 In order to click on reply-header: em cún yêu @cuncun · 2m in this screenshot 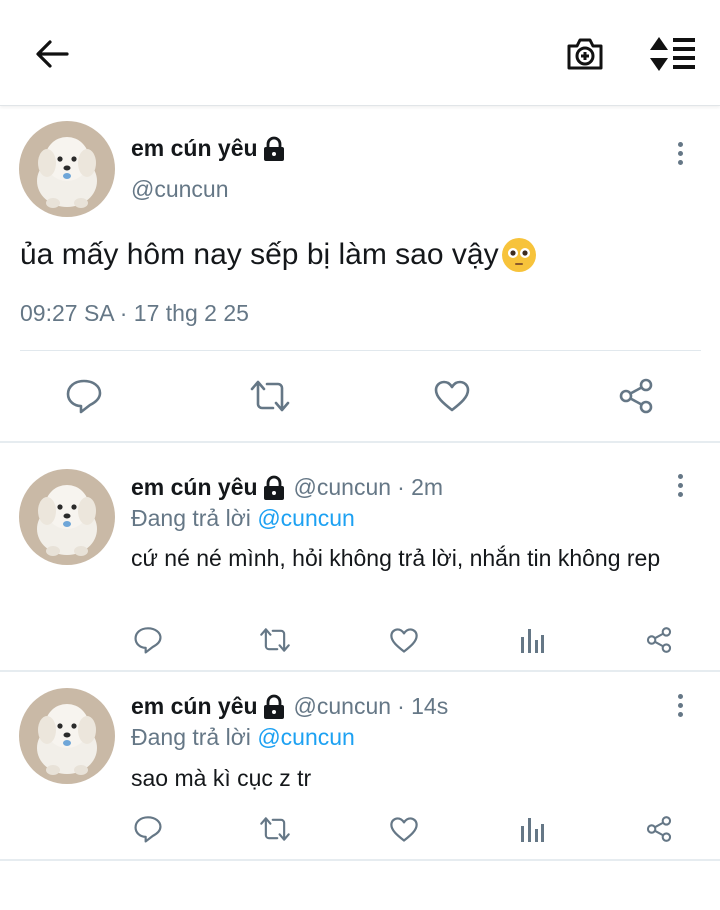, I will do `click(287, 487)`.